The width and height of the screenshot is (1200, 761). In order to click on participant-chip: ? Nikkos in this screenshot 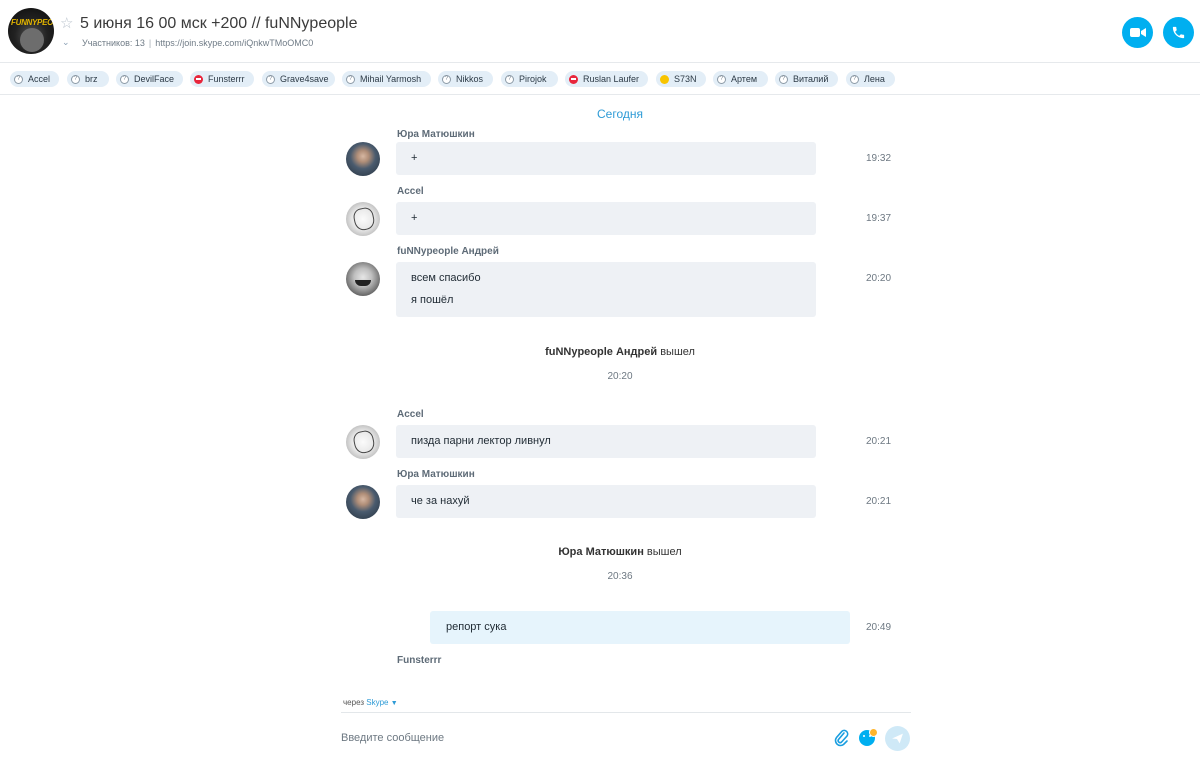, I will do `click(465, 79)`.